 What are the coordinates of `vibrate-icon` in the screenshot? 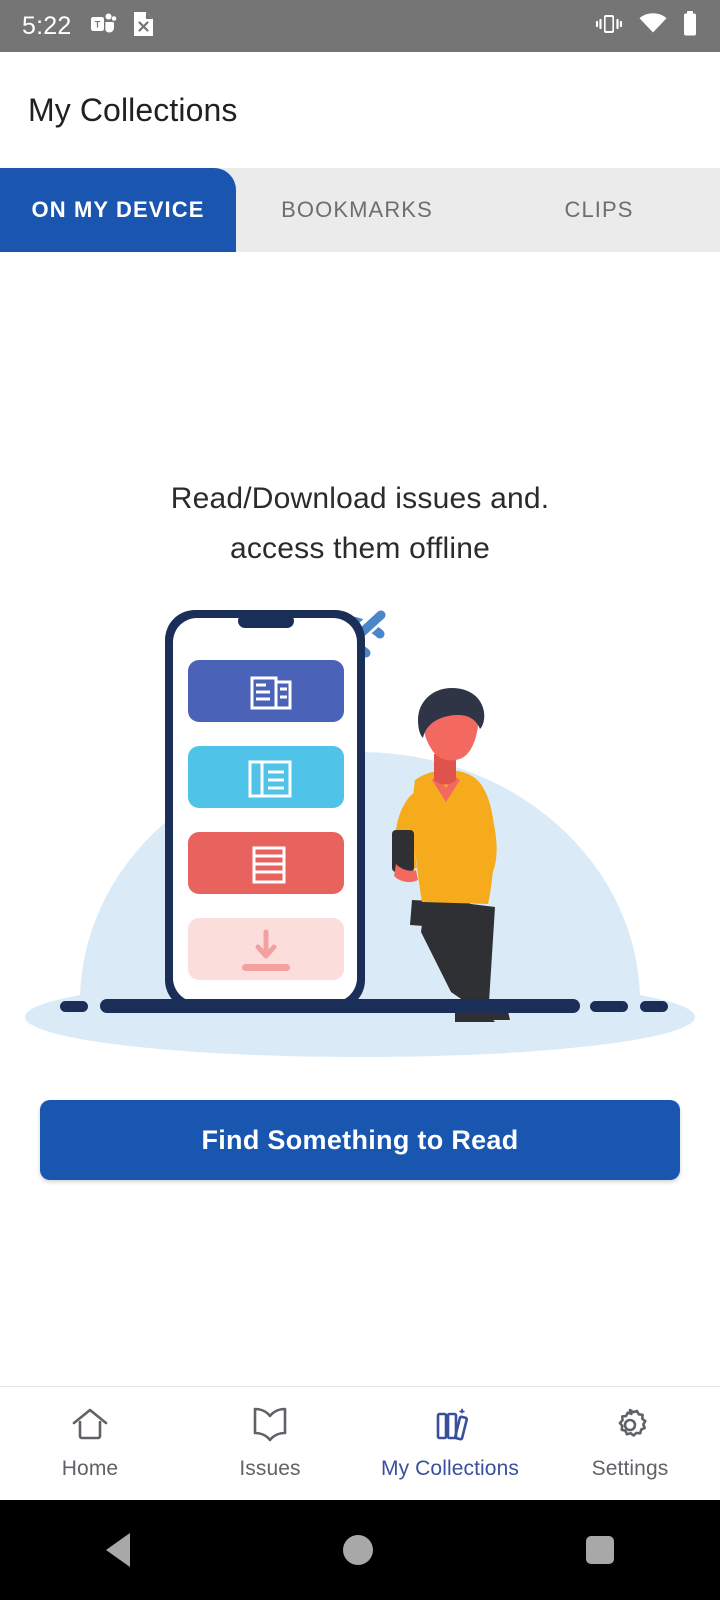 It's located at (609, 26).